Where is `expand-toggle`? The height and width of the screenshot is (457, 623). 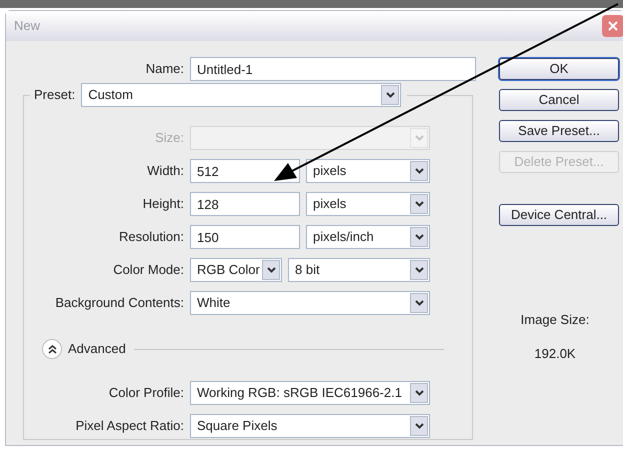
expand-toggle is located at coordinates (52, 349).